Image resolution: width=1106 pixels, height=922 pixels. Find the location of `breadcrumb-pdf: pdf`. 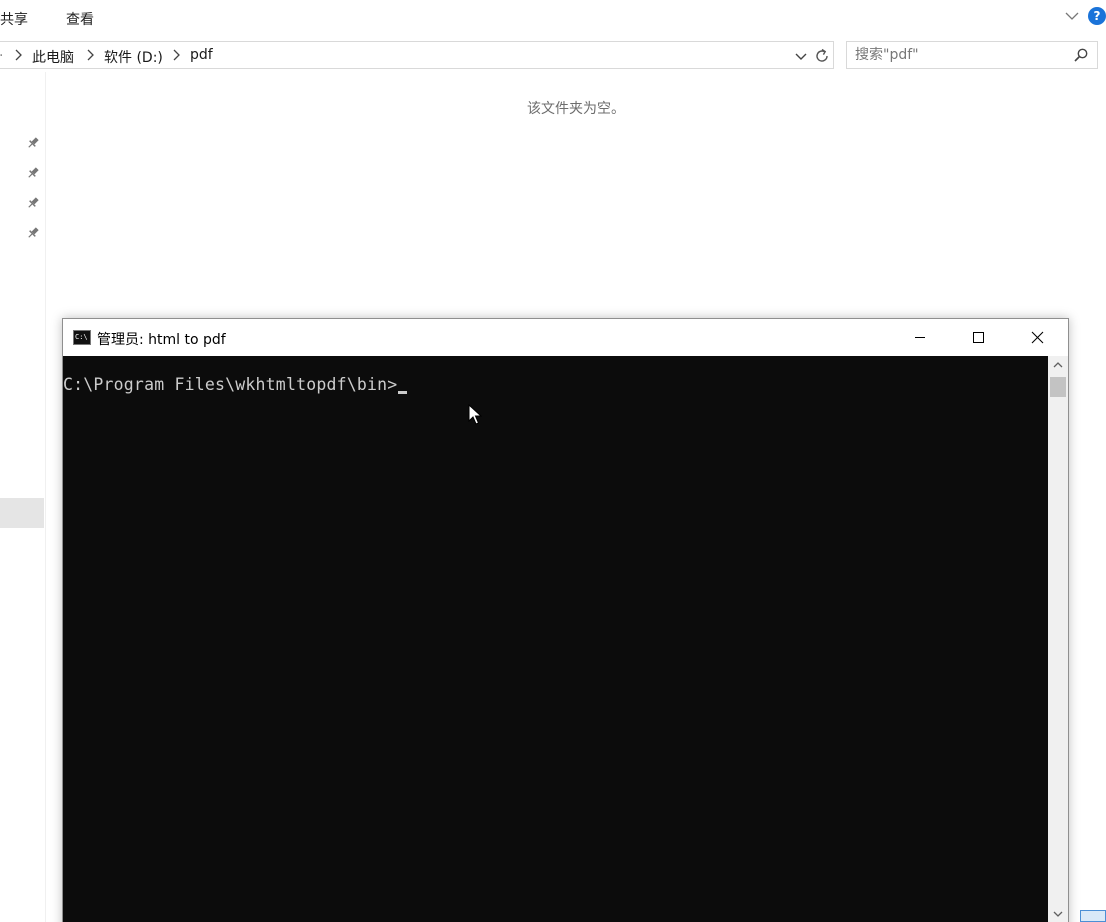

breadcrumb-pdf: pdf is located at coordinates (201, 55).